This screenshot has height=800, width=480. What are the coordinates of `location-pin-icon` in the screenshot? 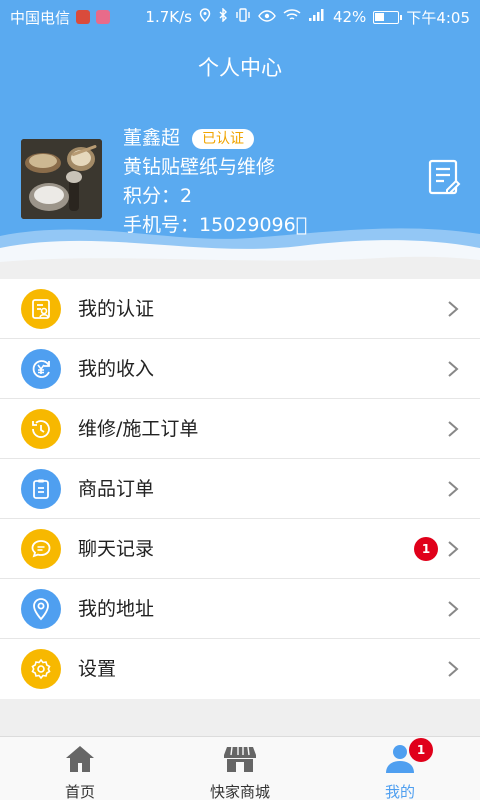 It's located at (41, 609).